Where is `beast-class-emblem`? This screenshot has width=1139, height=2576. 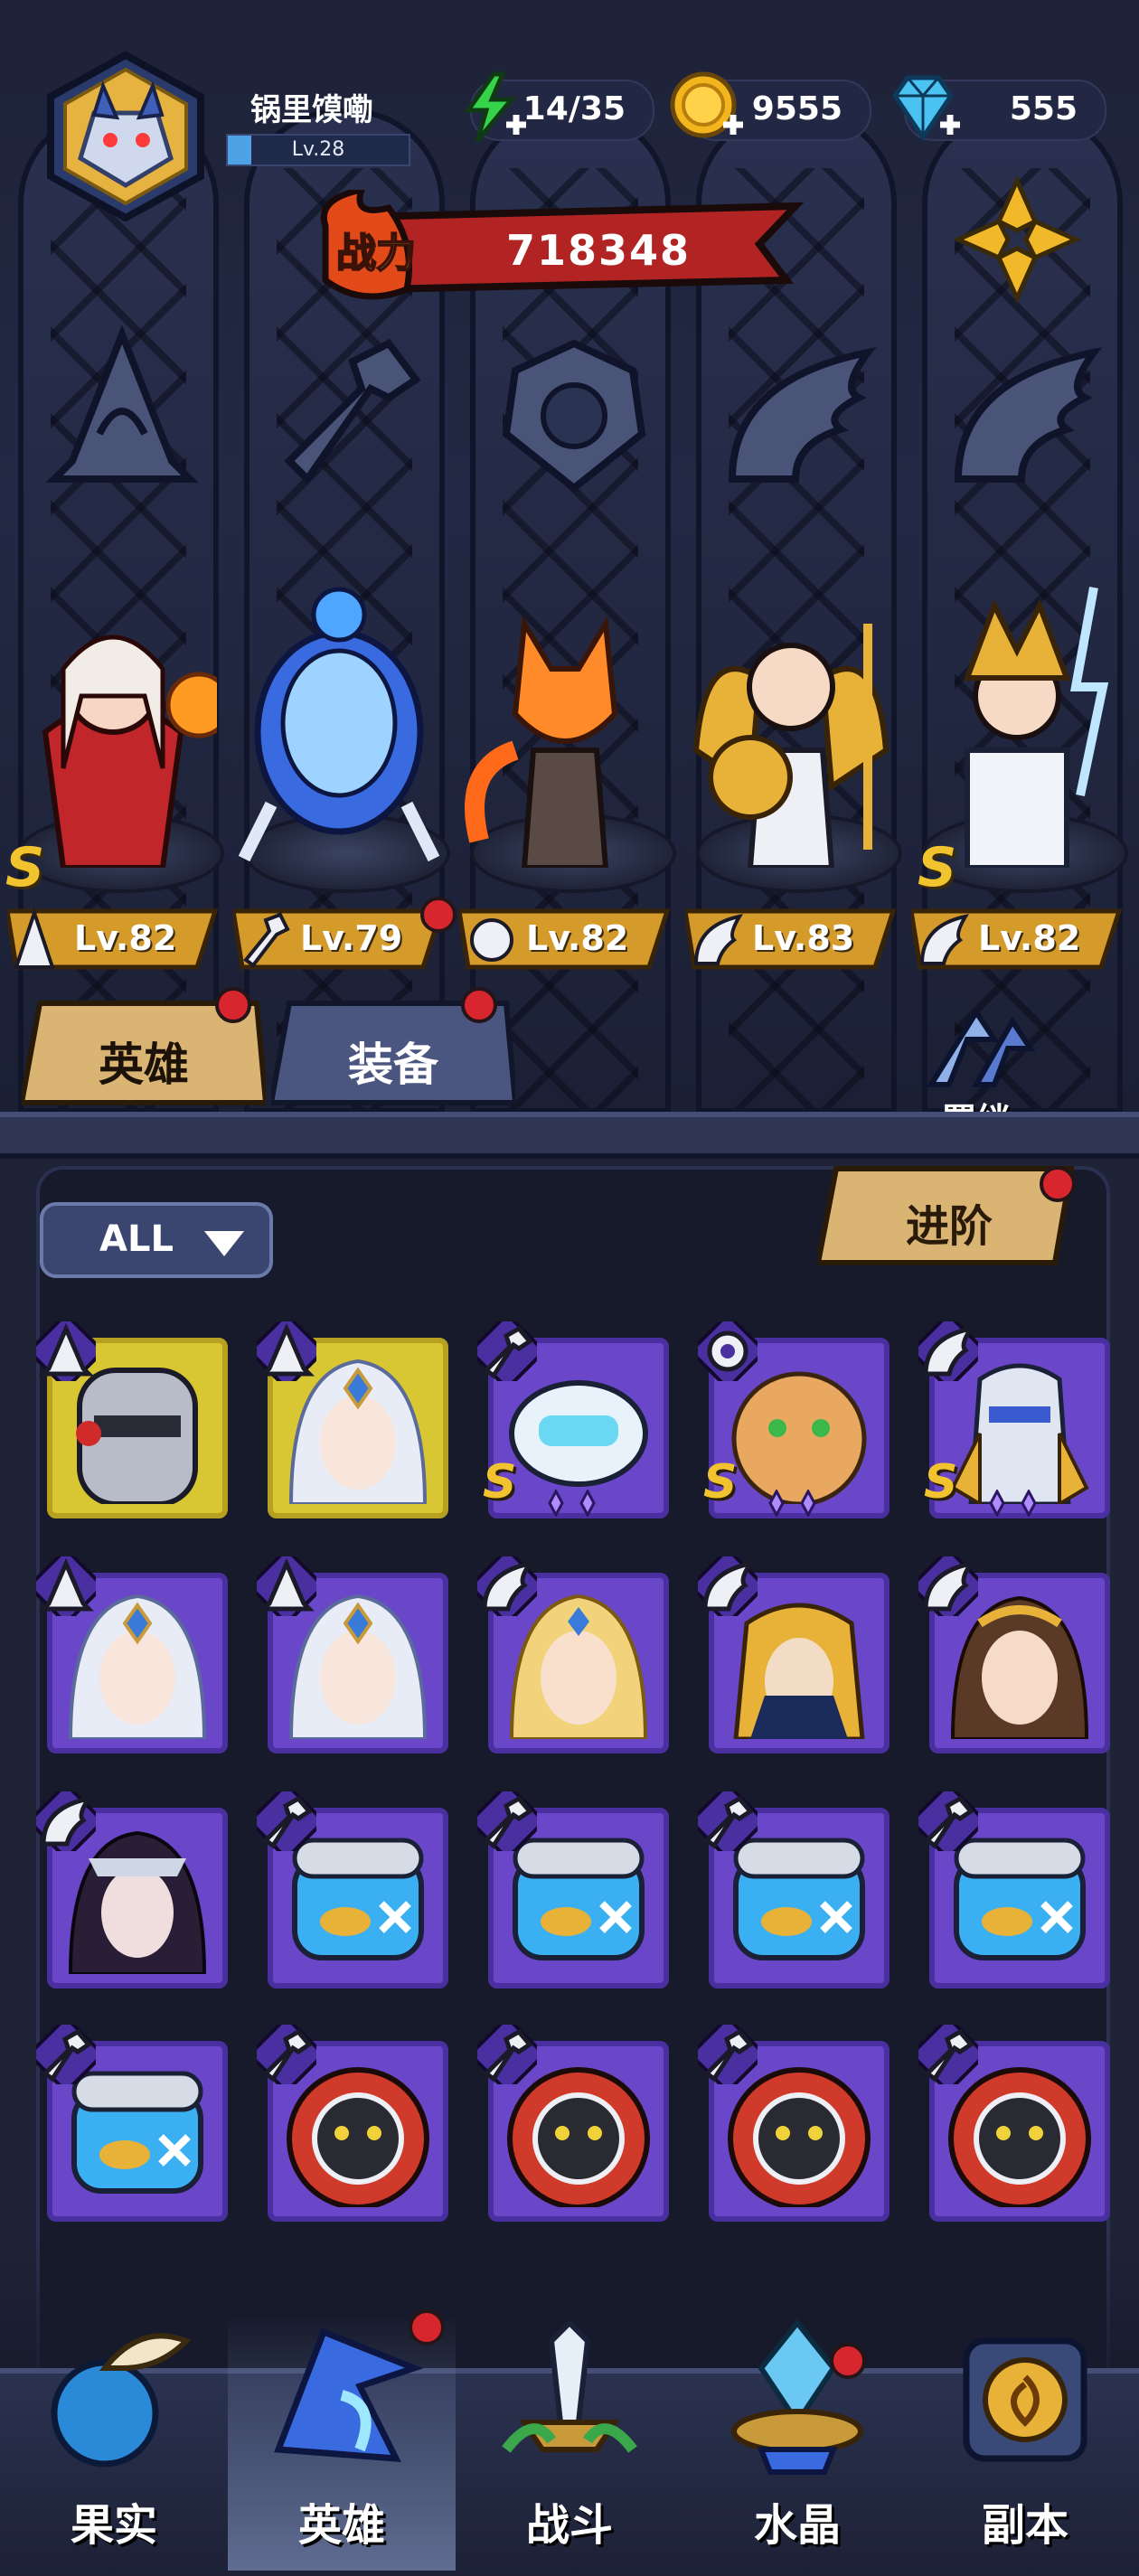
beast-class-emblem is located at coordinates (574, 416).